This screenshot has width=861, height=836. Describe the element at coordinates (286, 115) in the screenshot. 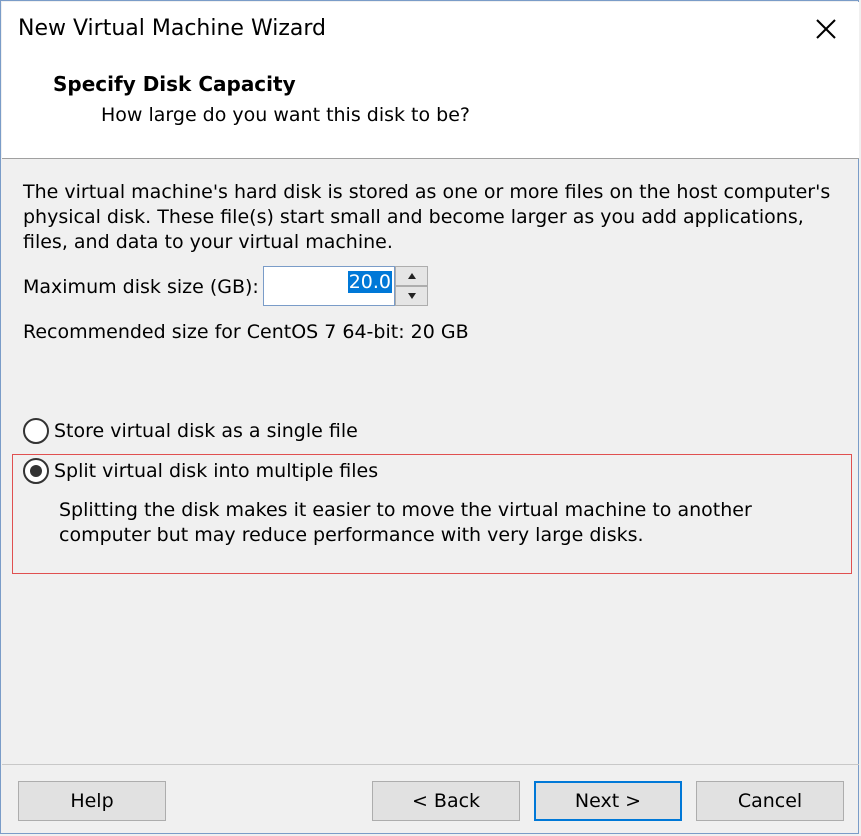

I see `page-subtitle: How large do you want this disk to be?` at that location.